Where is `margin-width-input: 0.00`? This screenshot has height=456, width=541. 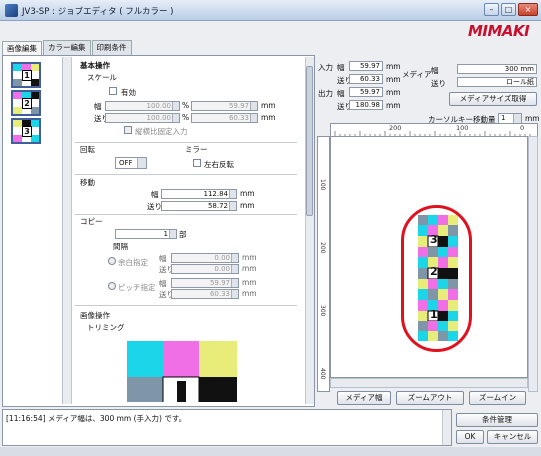 margin-width-input: 0.00 is located at coordinates (205, 258).